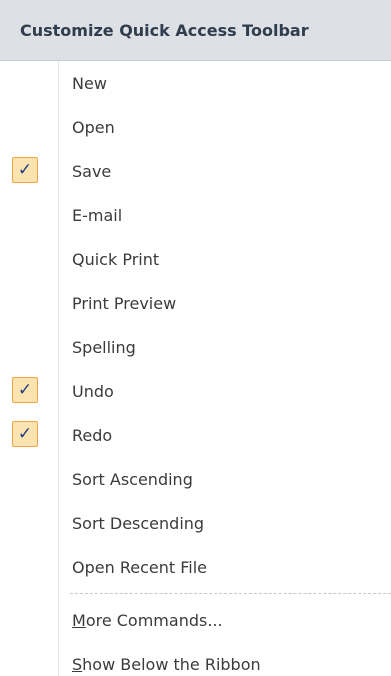  I want to click on menu-item-sort-ascending: Sort Ascending, so click(195, 479).